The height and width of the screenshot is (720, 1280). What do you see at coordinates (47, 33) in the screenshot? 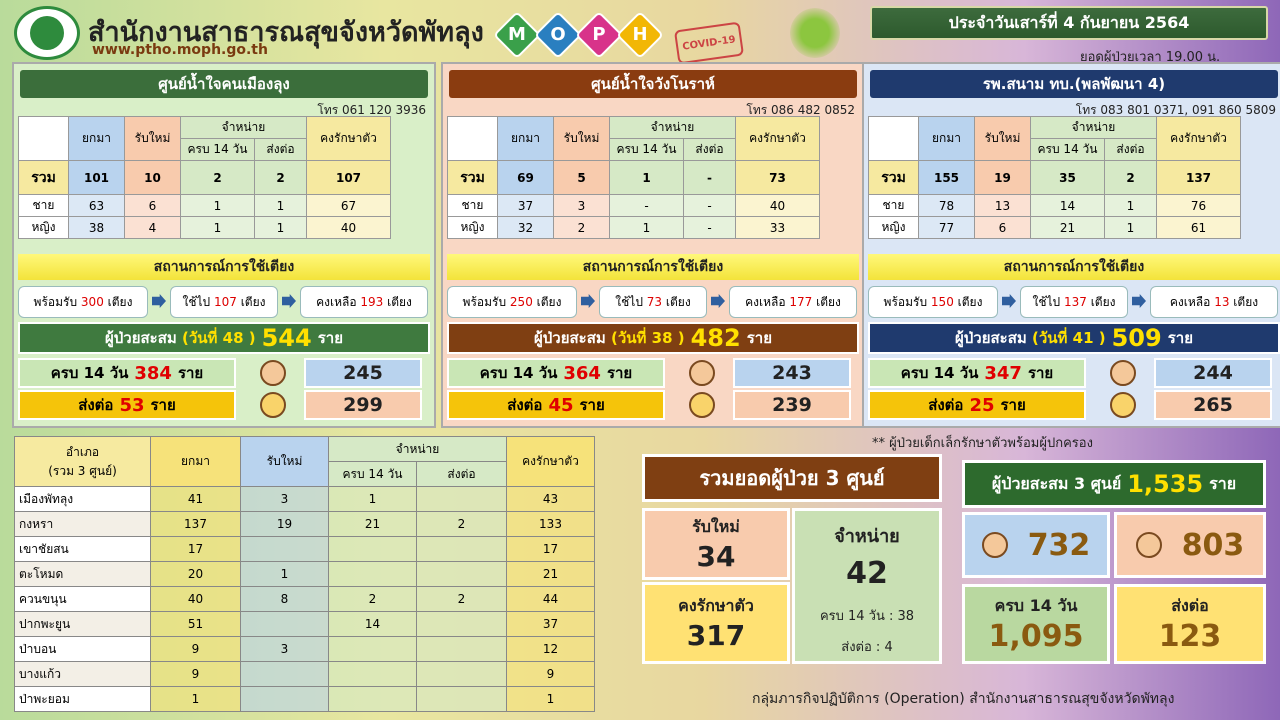
I see `moph-logo` at bounding box center [47, 33].